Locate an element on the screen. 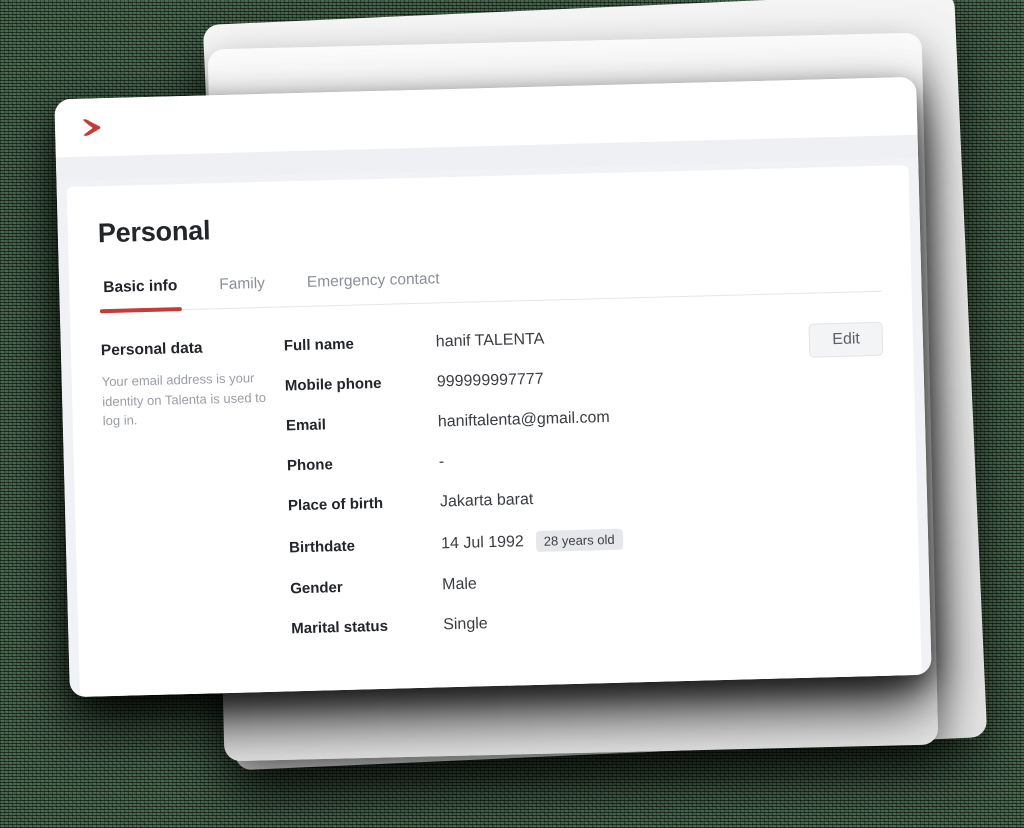  field-text: hanif TALENTA is located at coordinates (490, 340).